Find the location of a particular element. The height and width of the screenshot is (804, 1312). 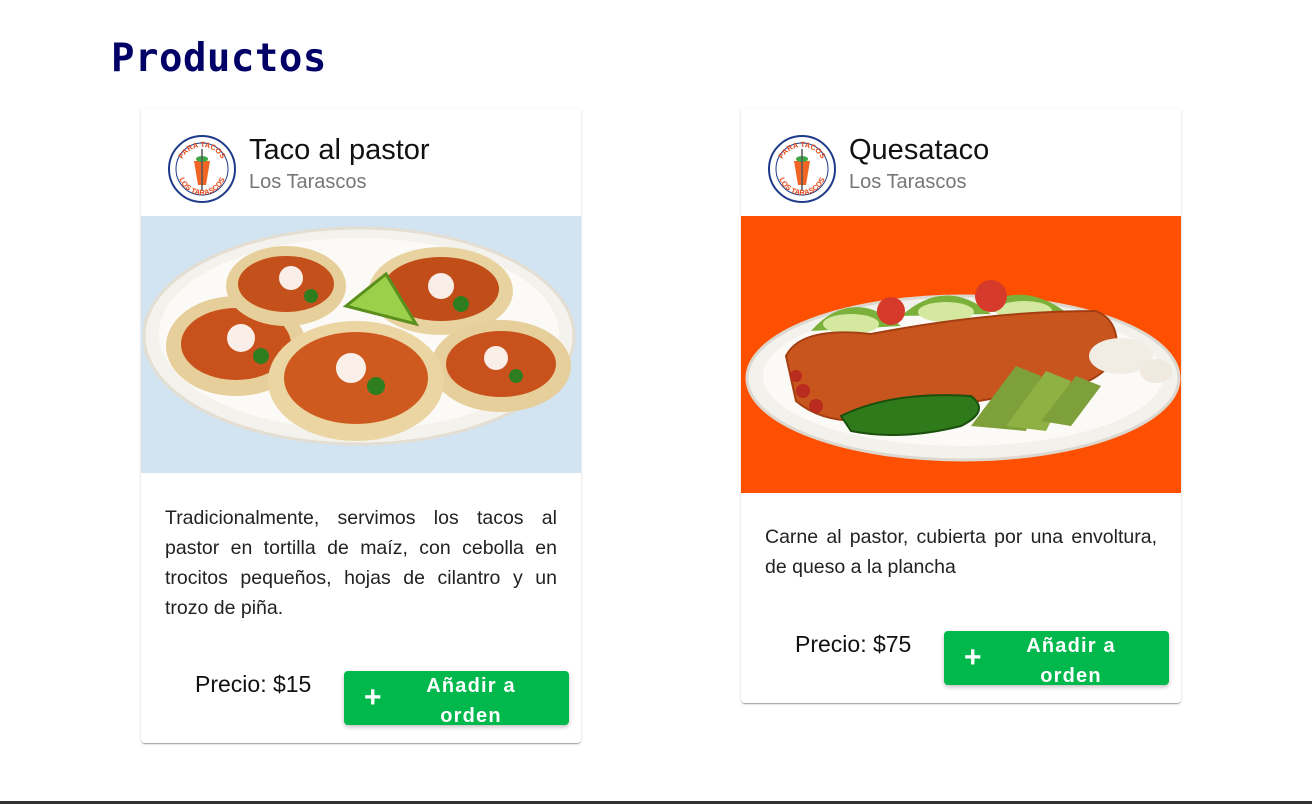

taco-al-pastor-image is located at coordinates (361, 344).